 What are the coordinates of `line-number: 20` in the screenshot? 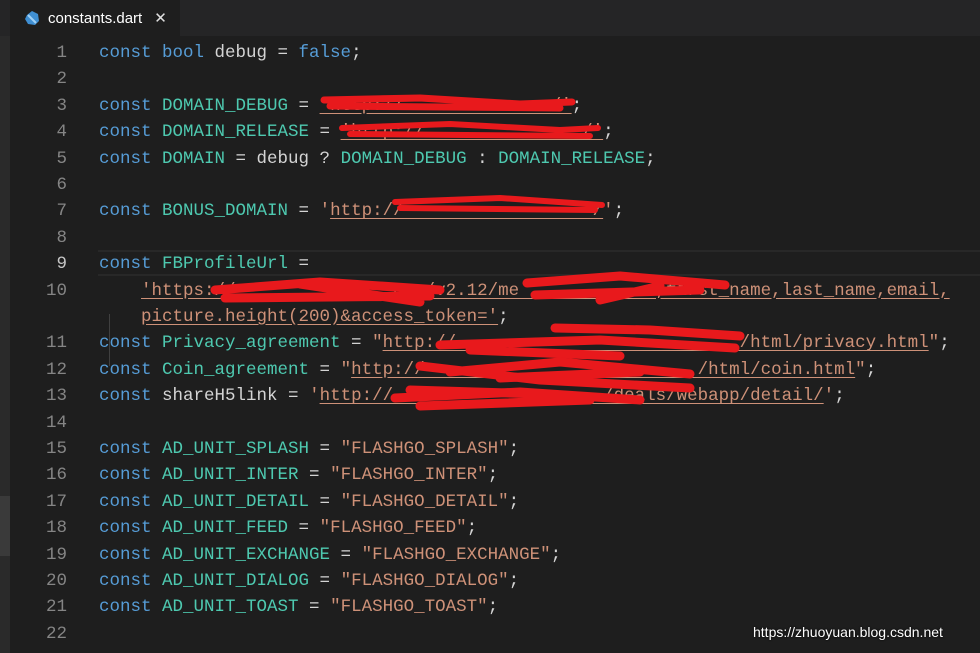 It's located at (56, 581).